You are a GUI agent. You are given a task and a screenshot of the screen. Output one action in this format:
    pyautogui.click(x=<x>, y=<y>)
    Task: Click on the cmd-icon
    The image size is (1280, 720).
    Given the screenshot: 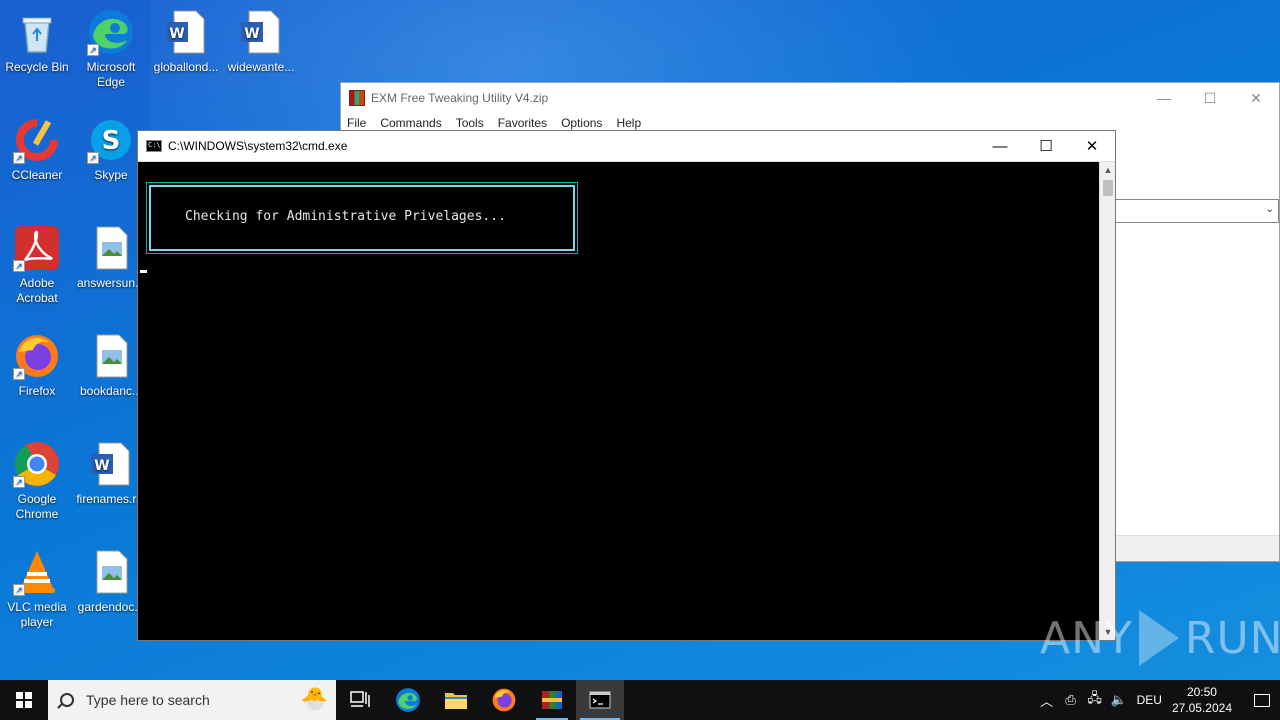 What is the action you would take?
    pyautogui.click(x=600, y=700)
    